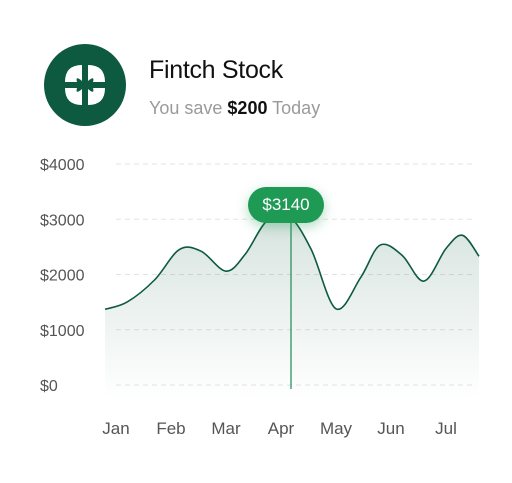 This screenshot has width=512, height=483. I want to click on x-tick-label: Feb, so click(170, 428).